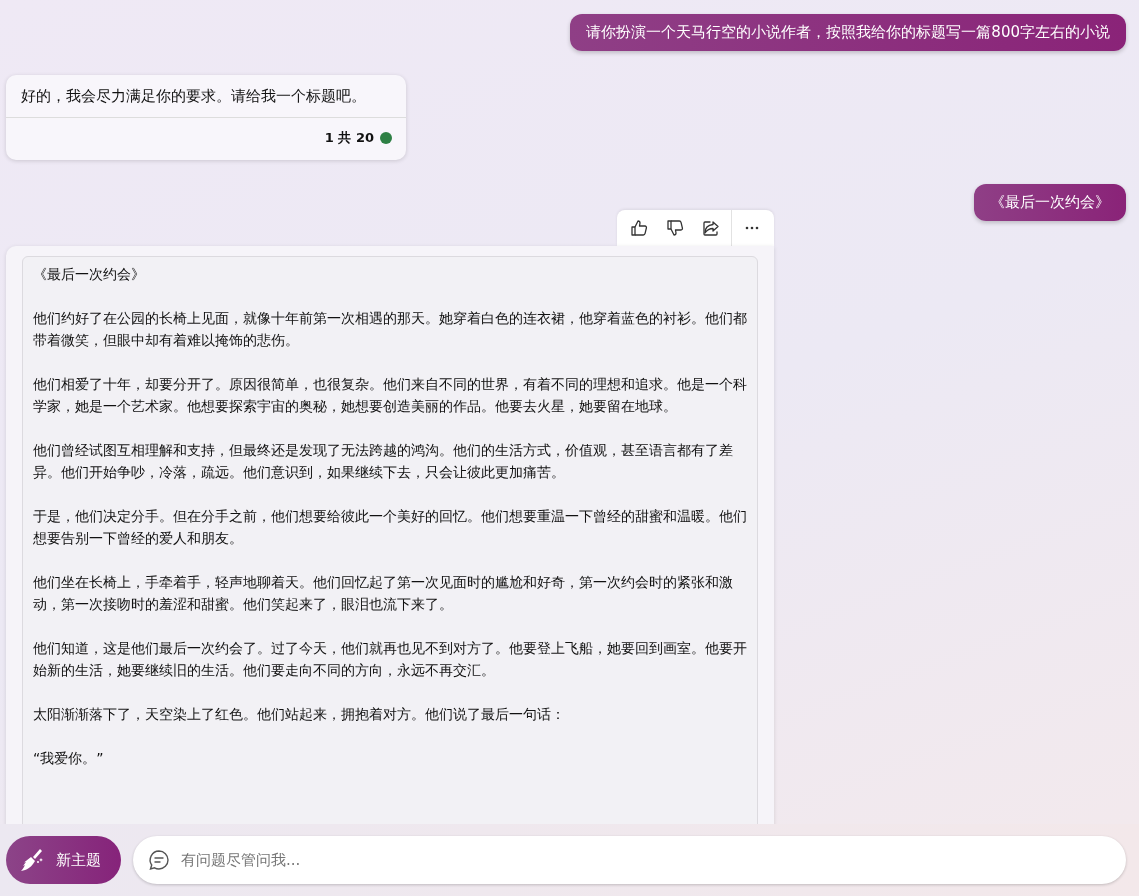  Describe the element at coordinates (1050, 202) in the screenshot. I see `user-message: 《最后一次约会》` at that location.